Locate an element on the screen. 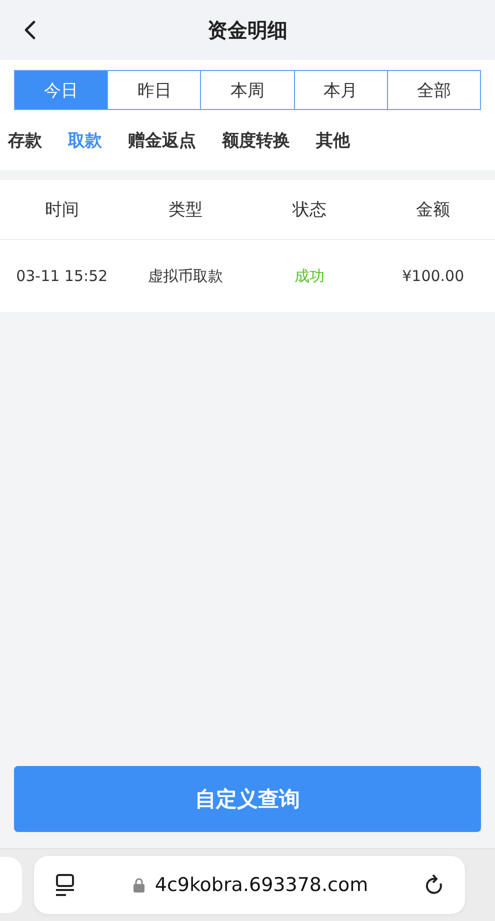 The height and width of the screenshot is (921, 495). page-menu-icon is located at coordinates (65, 885).